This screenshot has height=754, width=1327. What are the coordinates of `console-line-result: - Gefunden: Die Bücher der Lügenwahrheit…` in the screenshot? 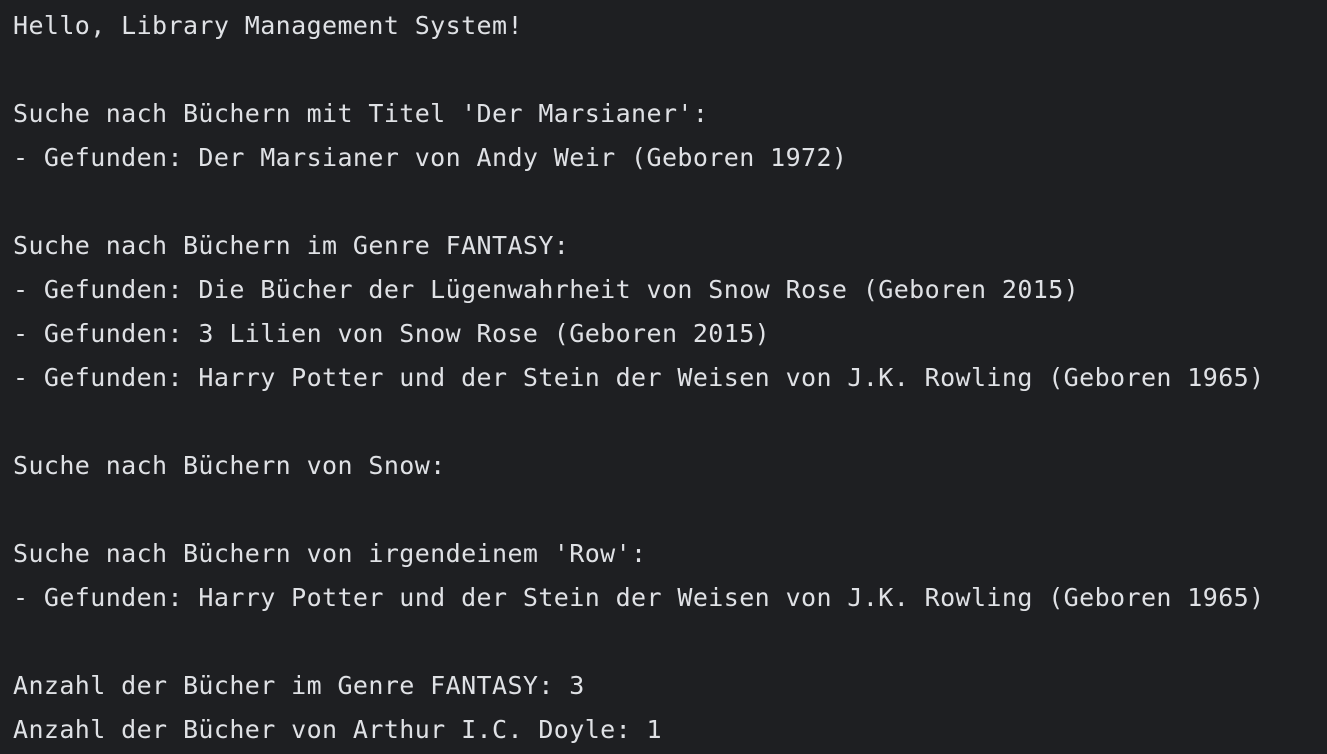 It's located at (546, 289).